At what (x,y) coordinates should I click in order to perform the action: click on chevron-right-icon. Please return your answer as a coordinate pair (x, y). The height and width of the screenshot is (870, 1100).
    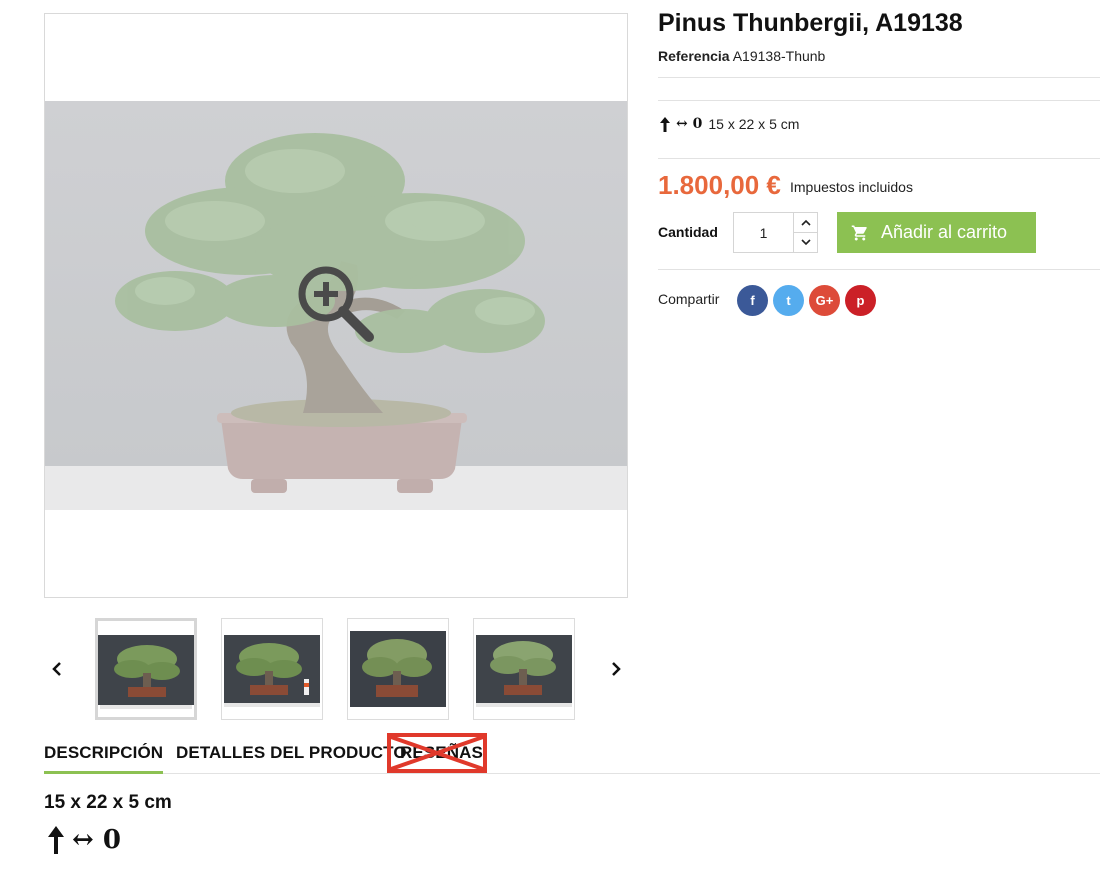
    Looking at the image, I should click on (616, 669).